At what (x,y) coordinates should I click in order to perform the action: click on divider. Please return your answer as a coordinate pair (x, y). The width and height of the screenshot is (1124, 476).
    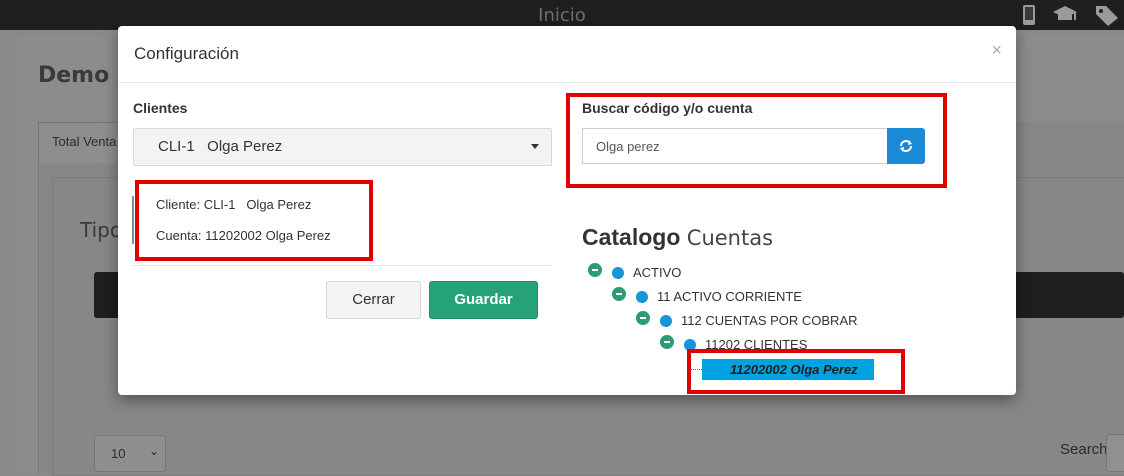
    Looking at the image, I should click on (342, 265).